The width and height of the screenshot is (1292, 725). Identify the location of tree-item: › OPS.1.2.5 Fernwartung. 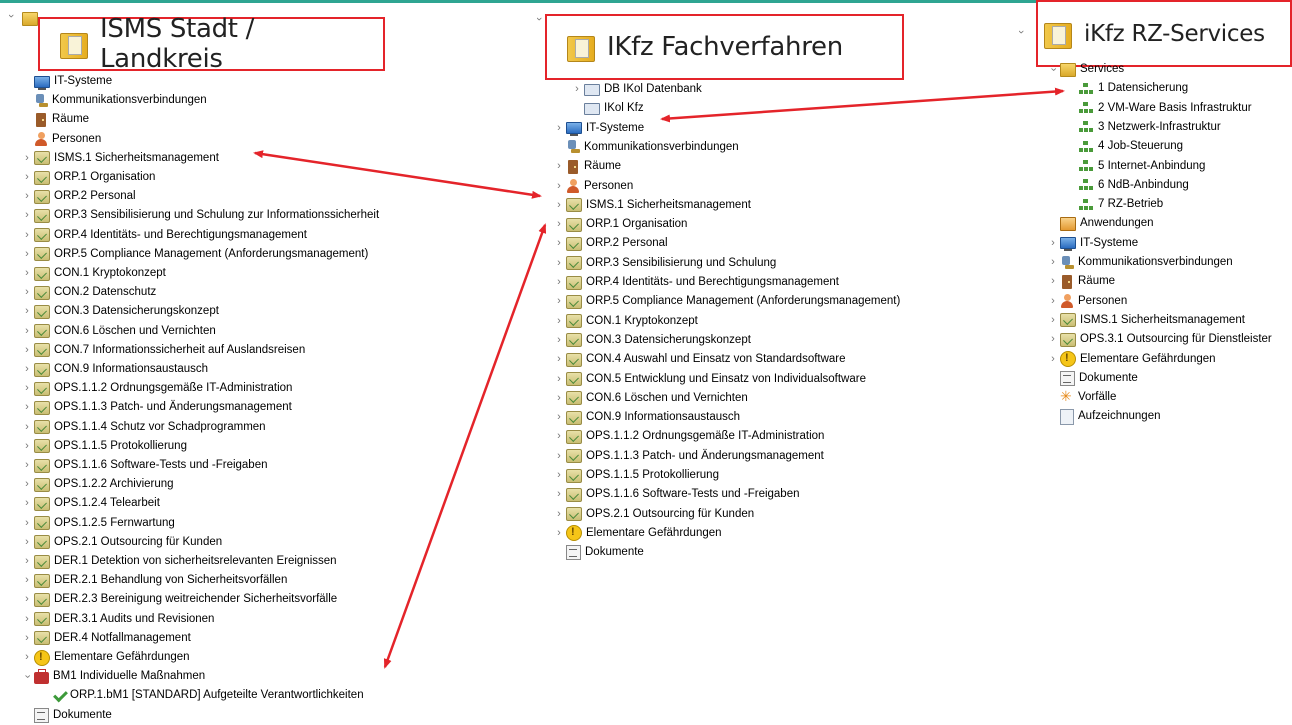
(97, 523).